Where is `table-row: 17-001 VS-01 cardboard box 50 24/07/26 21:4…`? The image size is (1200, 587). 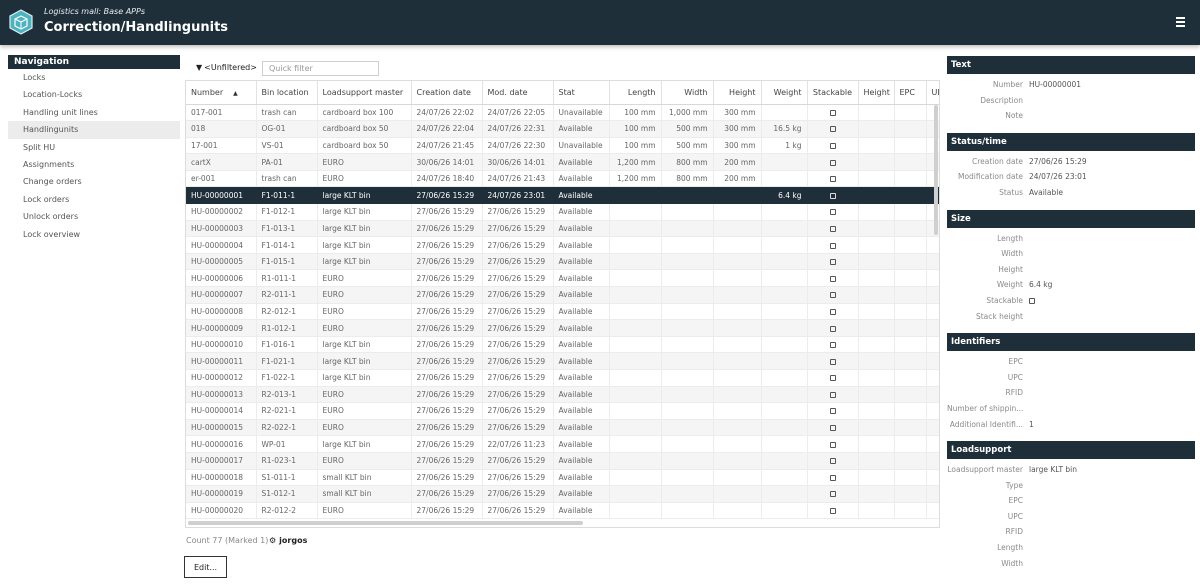
table-row: 17-001 VS-01 cardboard box 50 24/07/26 21:4… is located at coordinates (562, 146).